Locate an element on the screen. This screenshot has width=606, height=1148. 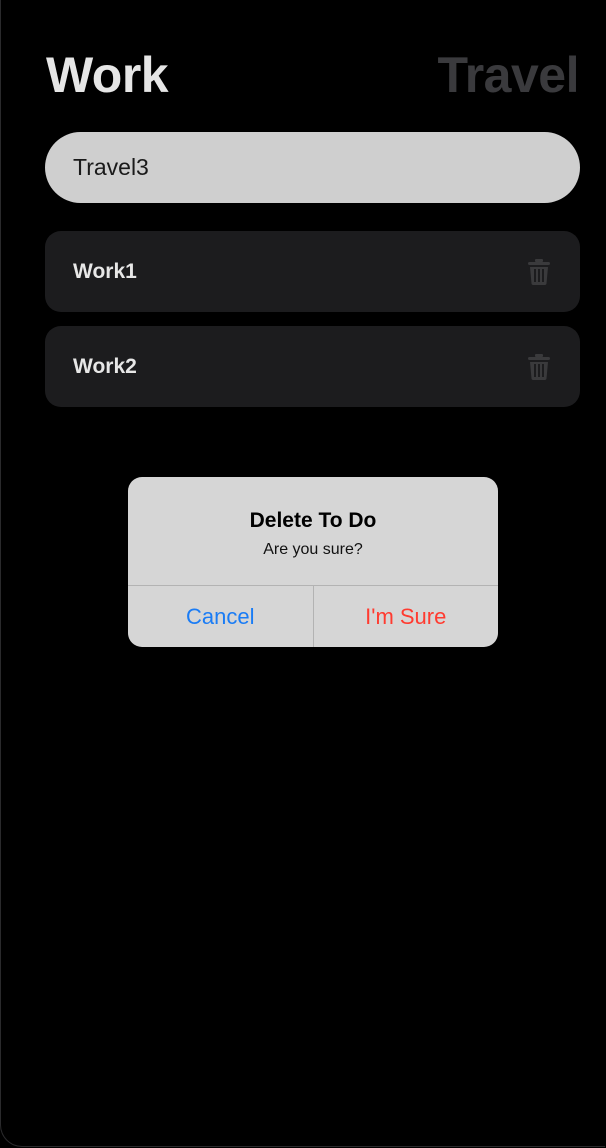
tab-work: Work is located at coordinates (107, 75).